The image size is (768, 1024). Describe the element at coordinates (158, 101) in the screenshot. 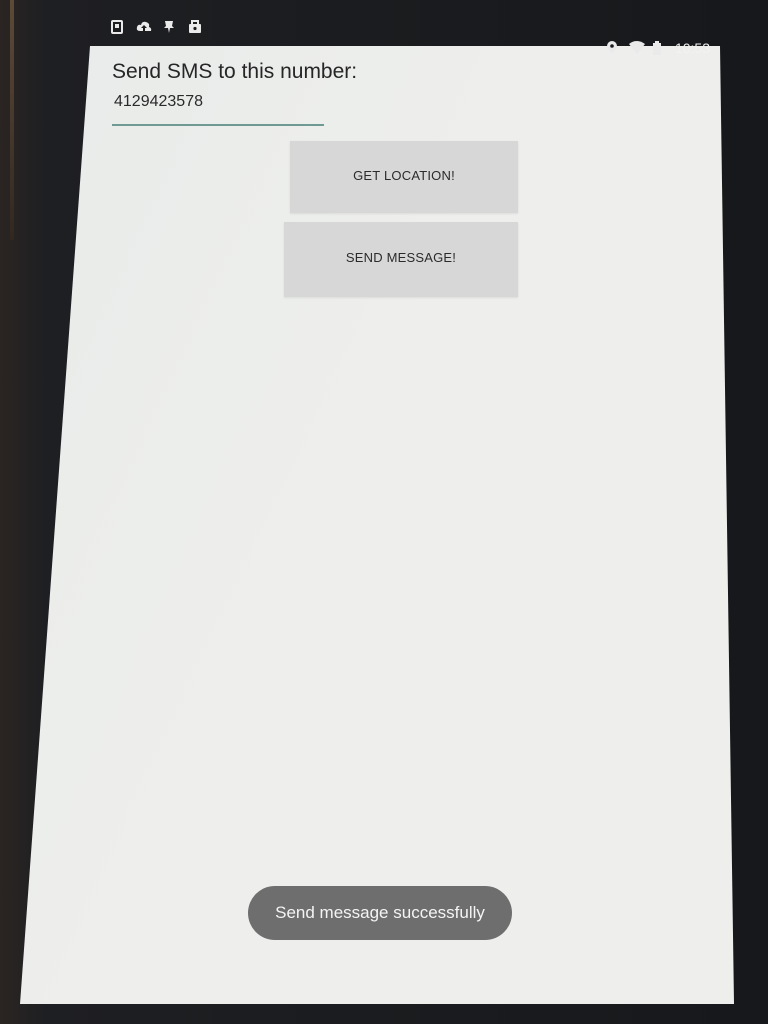

I see `phone-number-value: 4129423578` at that location.